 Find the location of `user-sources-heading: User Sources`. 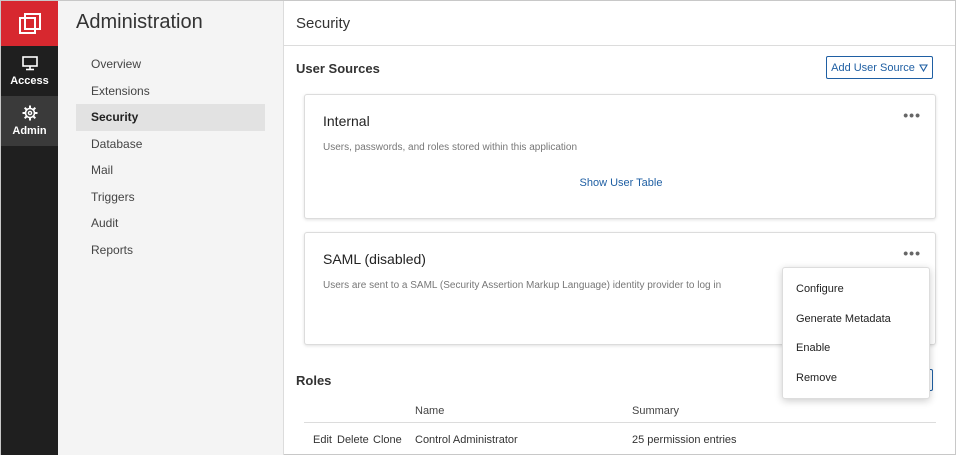

user-sources-heading: User Sources is located at coordinates (338, 68).